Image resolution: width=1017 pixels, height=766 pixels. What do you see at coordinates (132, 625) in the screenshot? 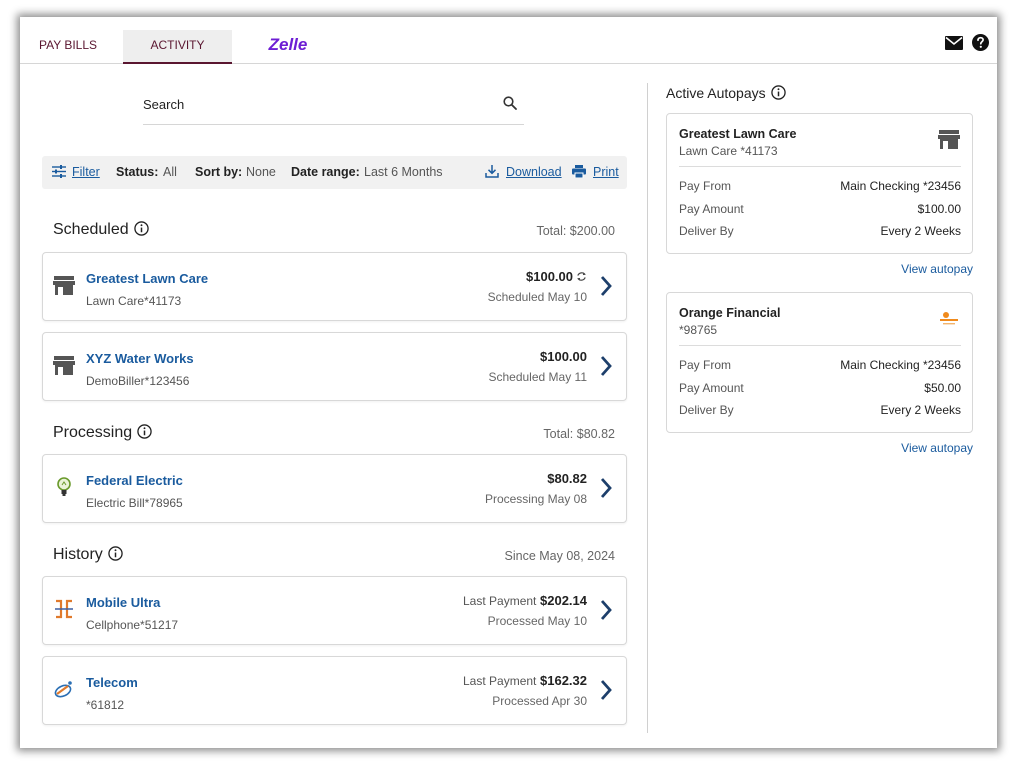
I see `payee-account: Cellphone*51217` at bounding box center [132, 625].